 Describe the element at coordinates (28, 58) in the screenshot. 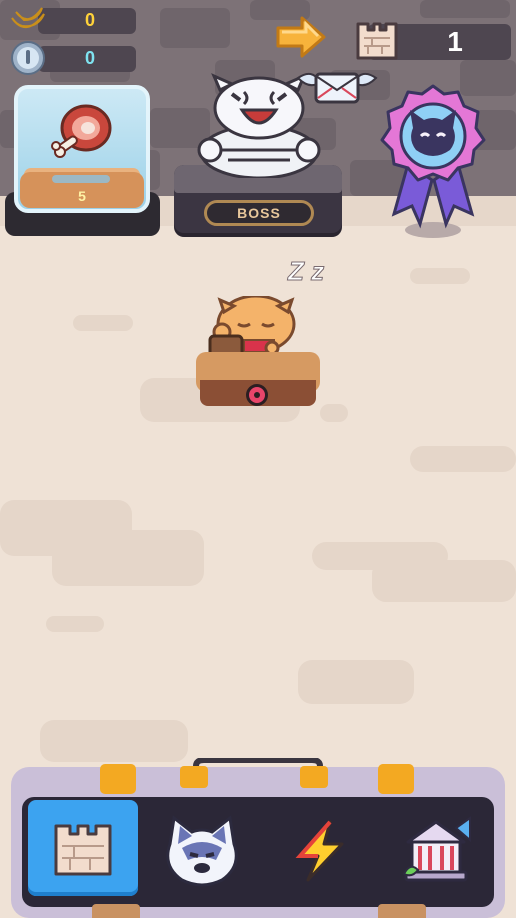

I see `silver-coin-icon` at that location.